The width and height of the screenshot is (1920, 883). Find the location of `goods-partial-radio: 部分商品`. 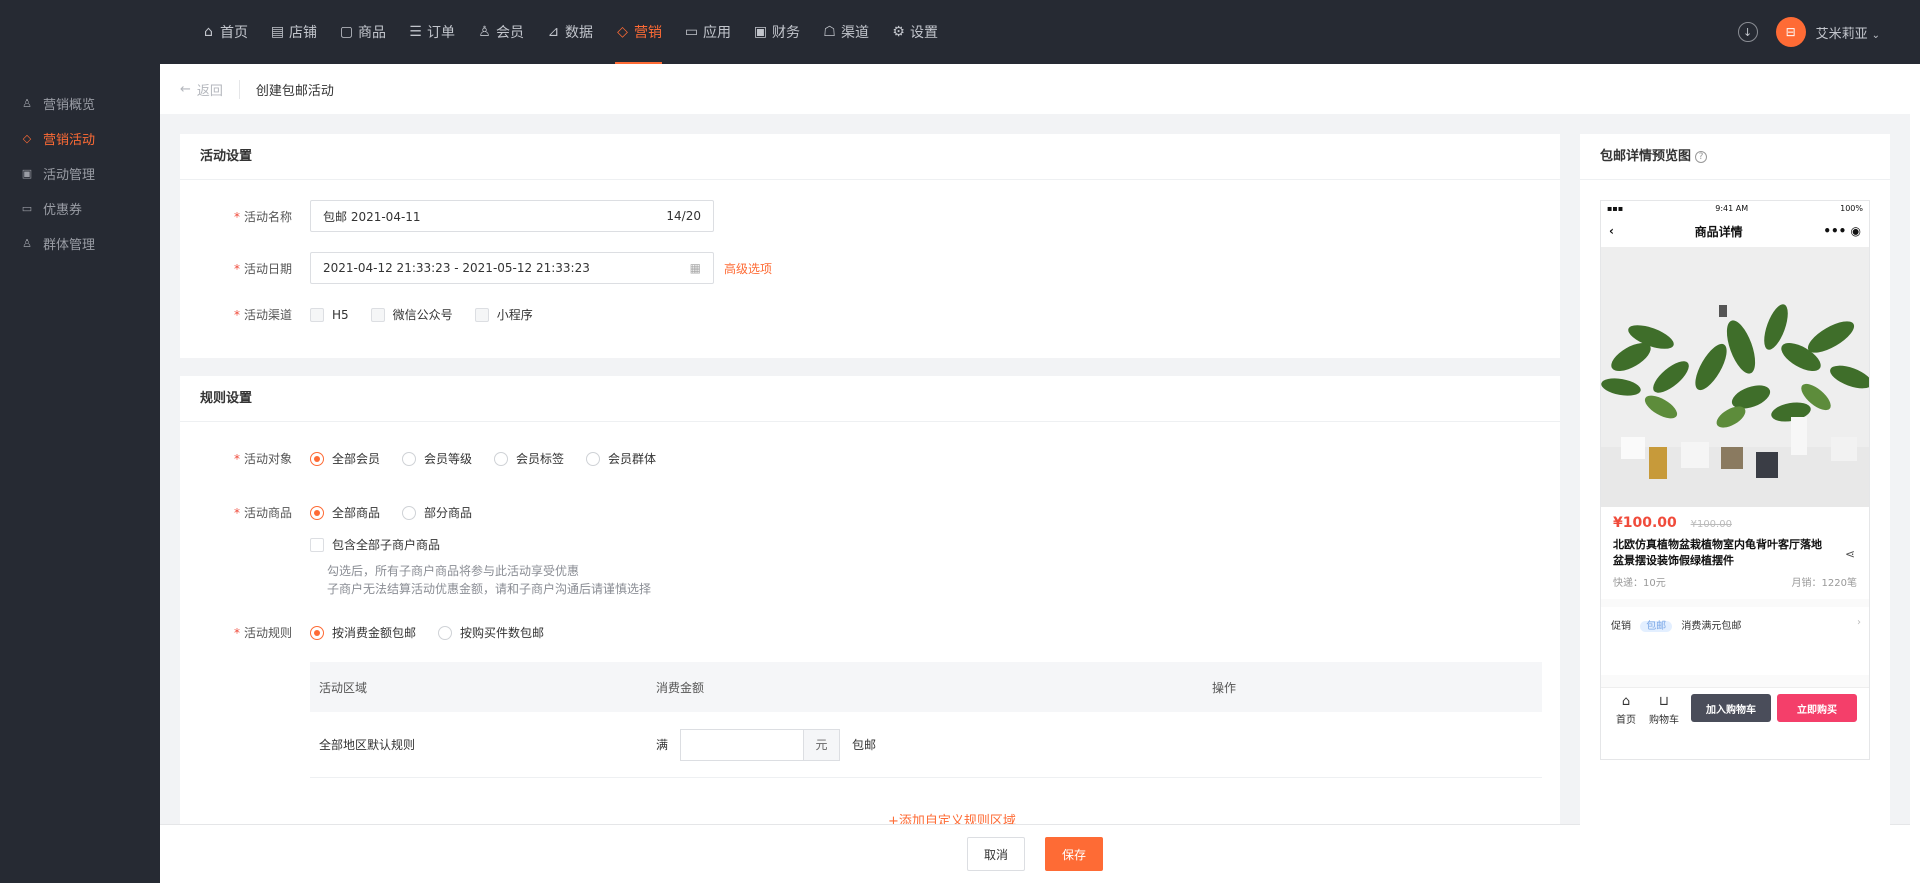

goods-partial-radio: 部分商品 is located at coordinates (437, 512).